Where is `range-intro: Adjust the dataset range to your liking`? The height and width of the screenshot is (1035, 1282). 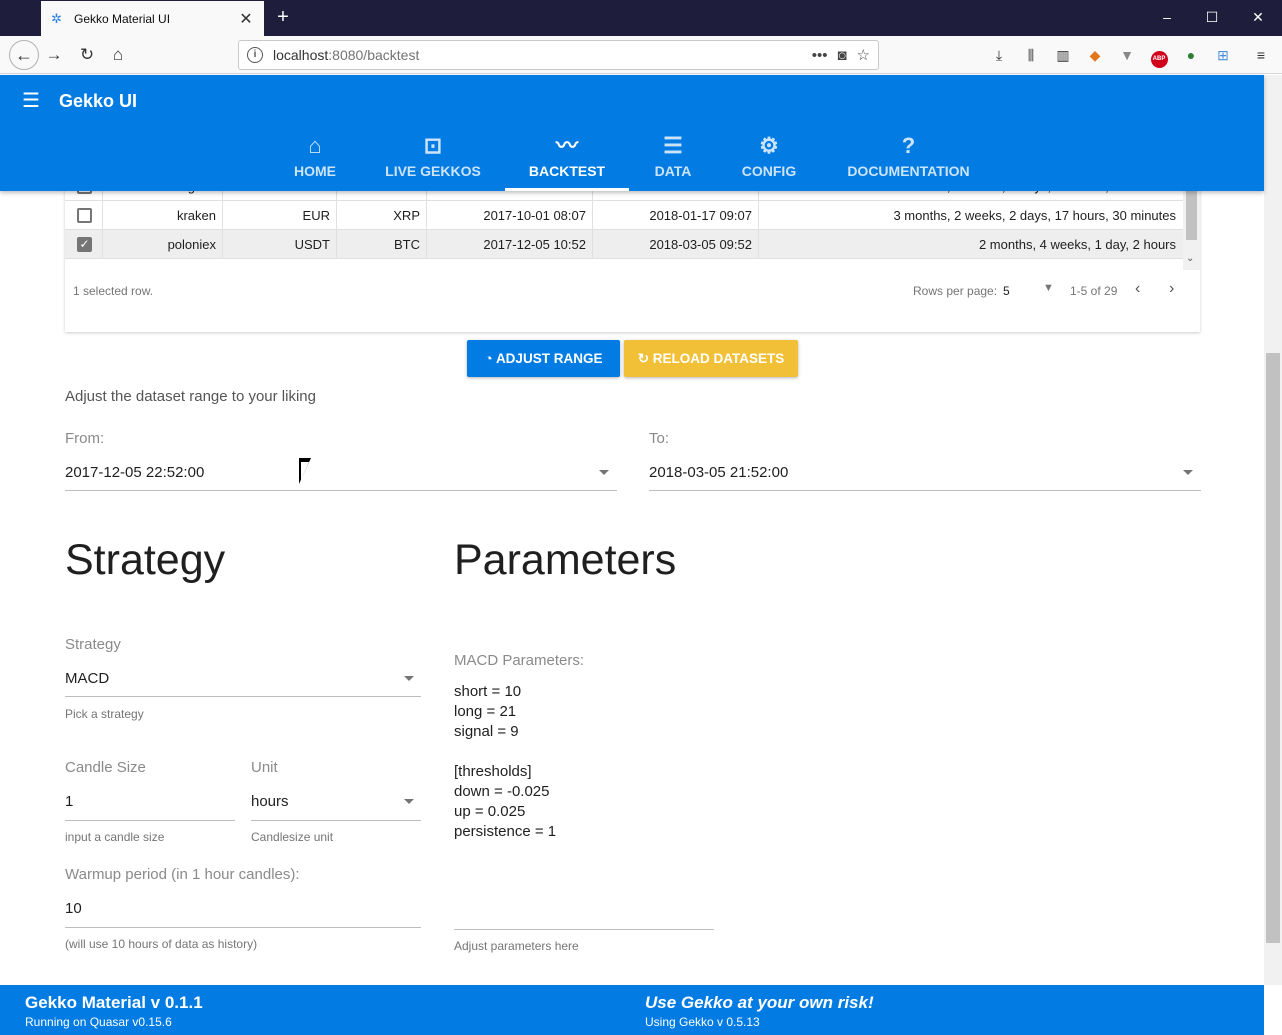
range-intro: Adjust the dataset range to your liking is located at coordinates (190, 396).